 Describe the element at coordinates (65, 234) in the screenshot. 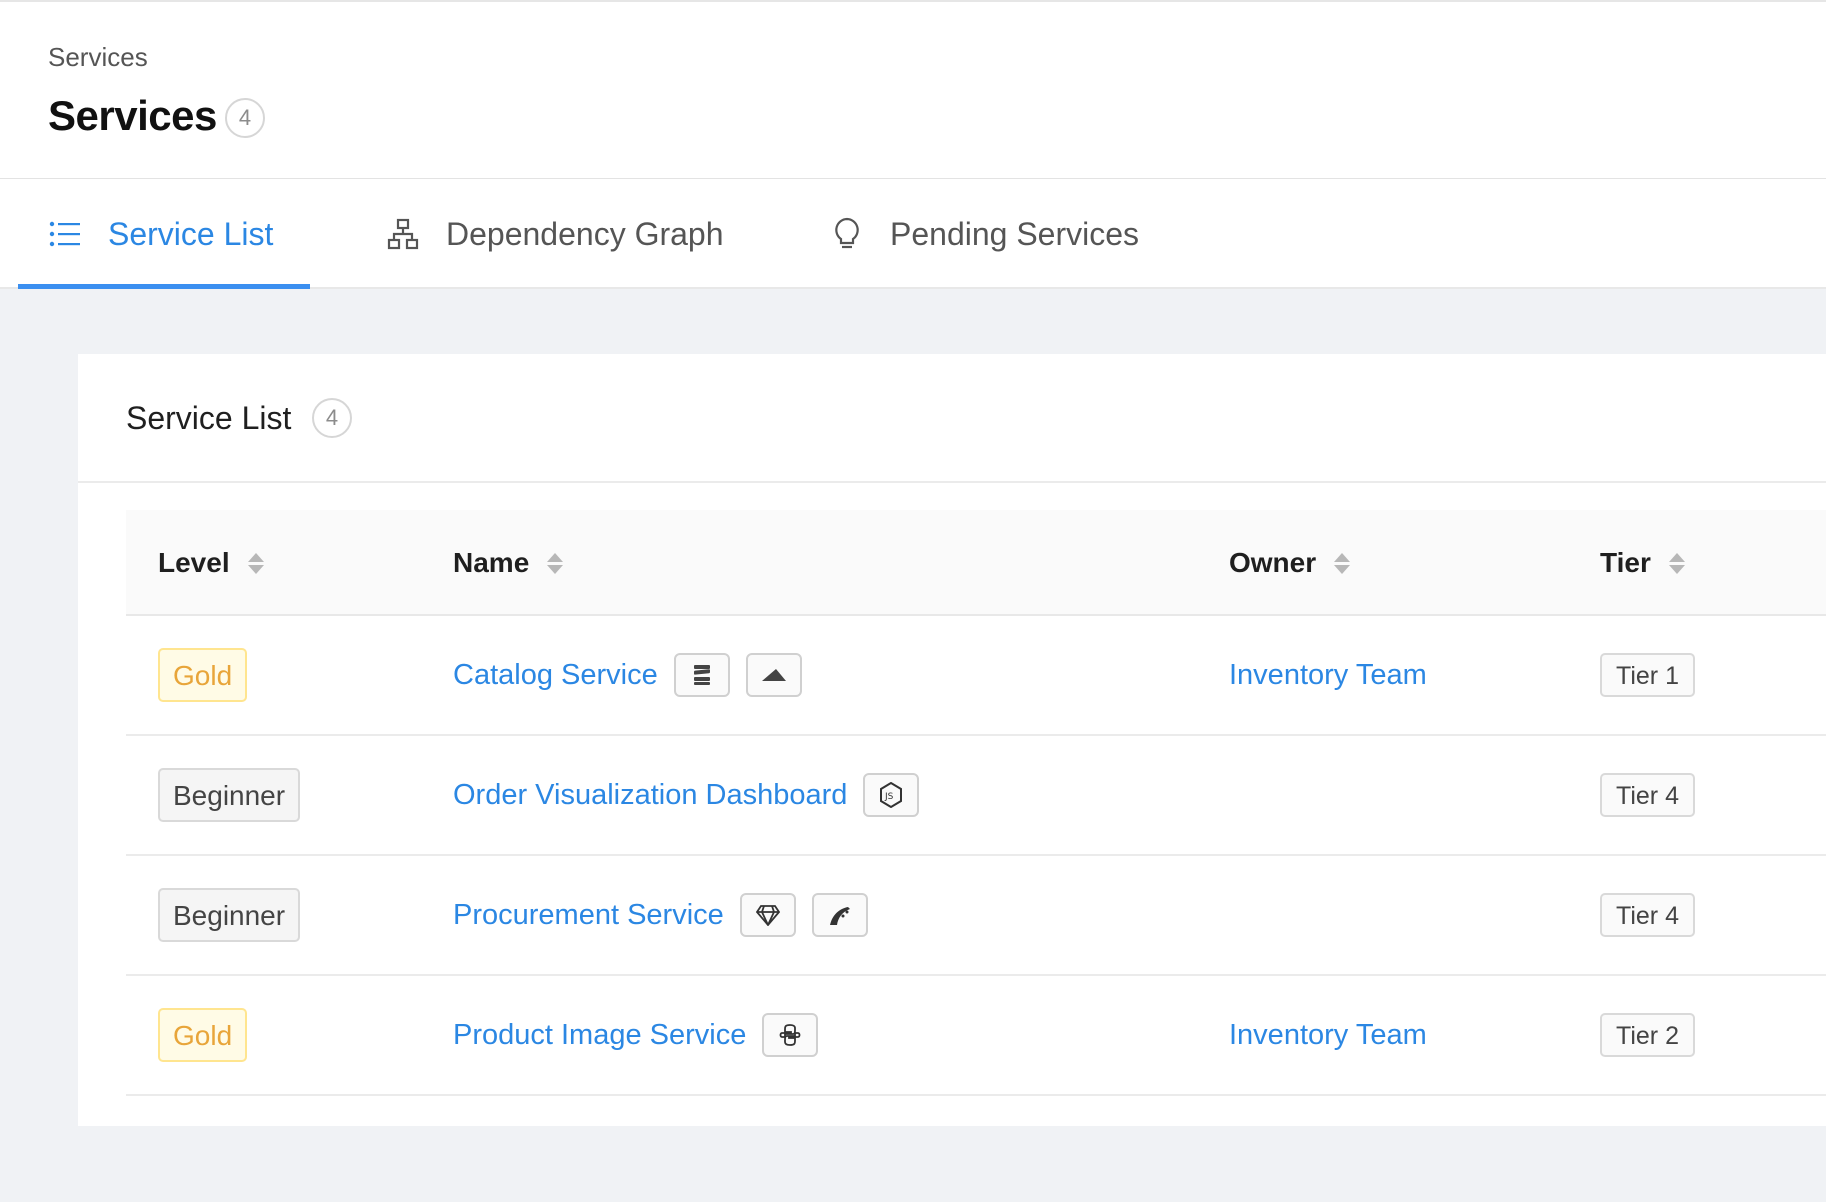

I see `list-icon` at that location.